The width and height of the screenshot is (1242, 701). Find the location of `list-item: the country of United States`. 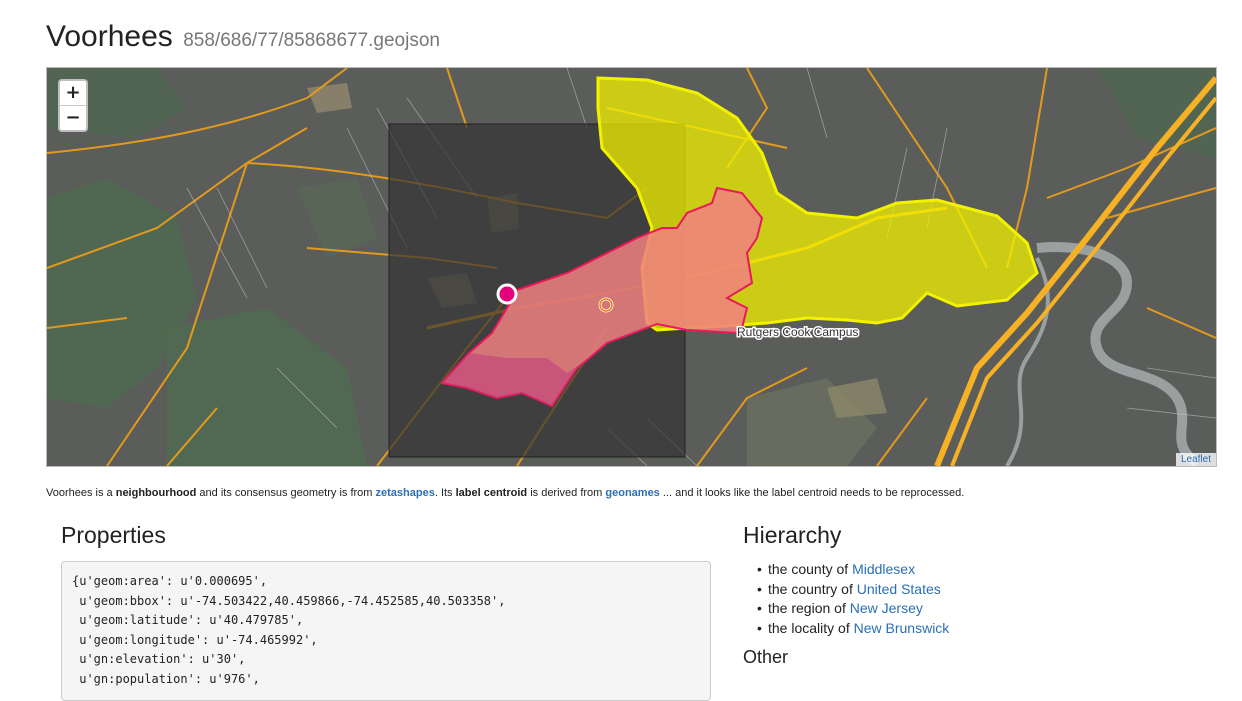

list-item: the country of United States is located at coordinates (912, 590).